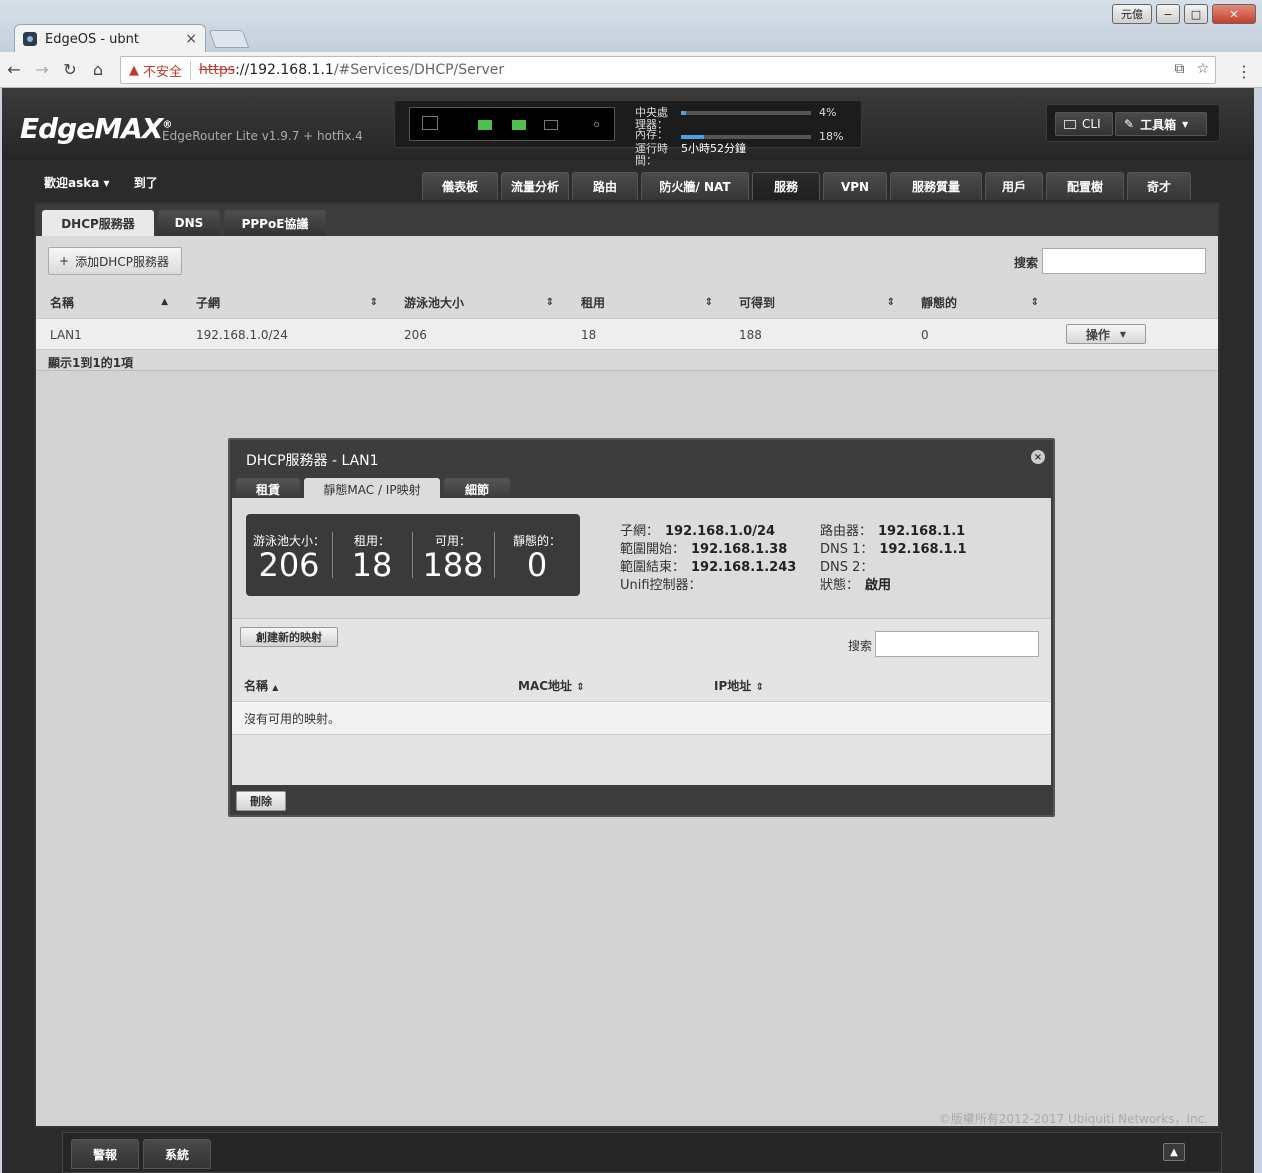 The width and height of the screenshot is (1262, 1173). I want to click on url-protocol: https, so click(217, 70).